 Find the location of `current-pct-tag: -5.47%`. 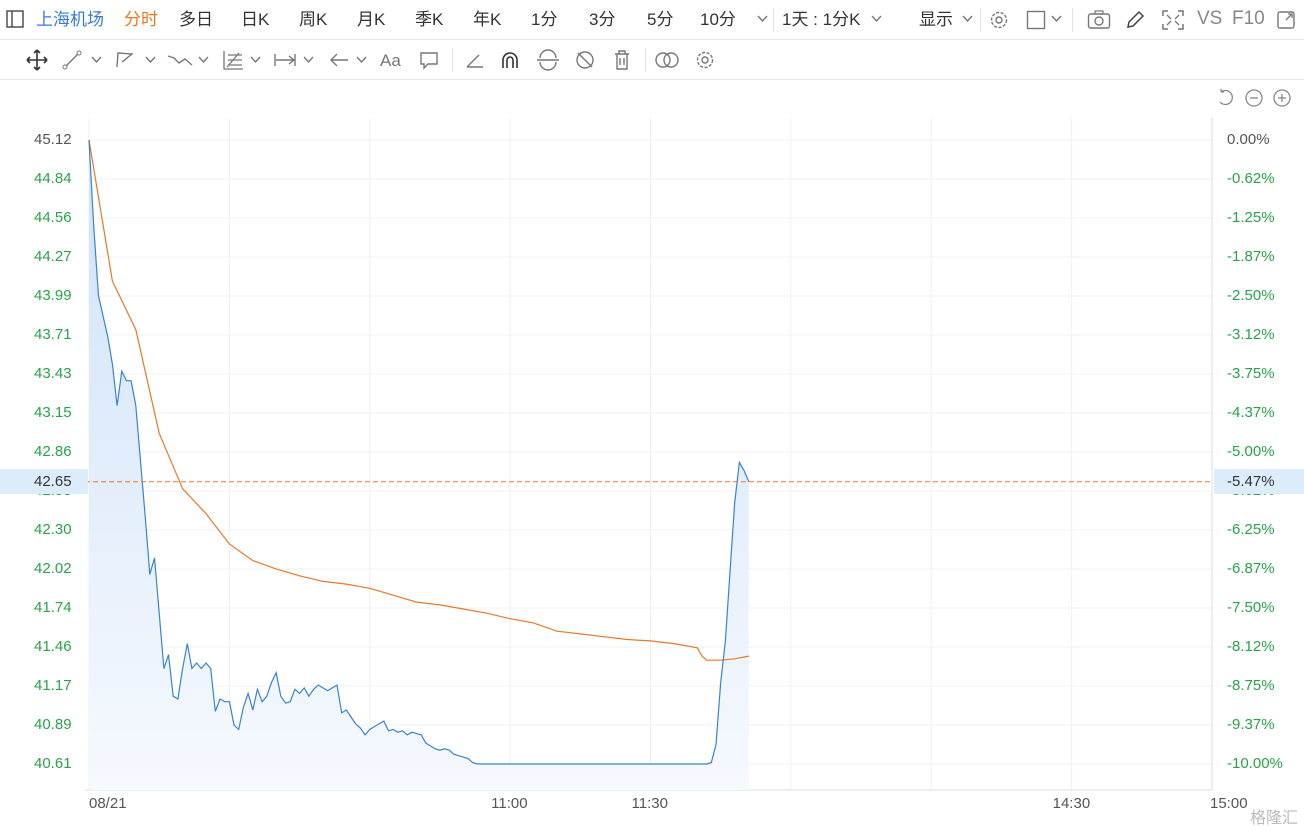

current-pct-tag: -5.47% is located at coordinates (1259, 481).